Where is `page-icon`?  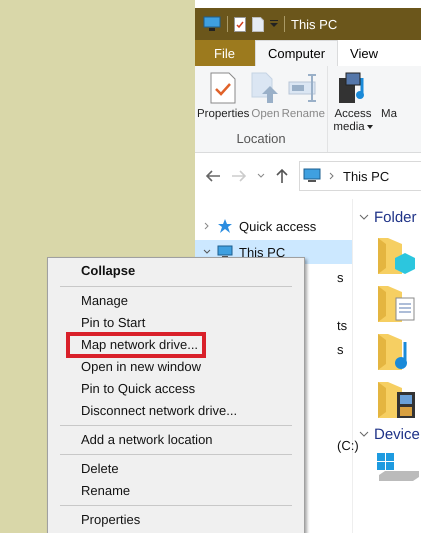
page-icon is located at coordinates (258, 24).